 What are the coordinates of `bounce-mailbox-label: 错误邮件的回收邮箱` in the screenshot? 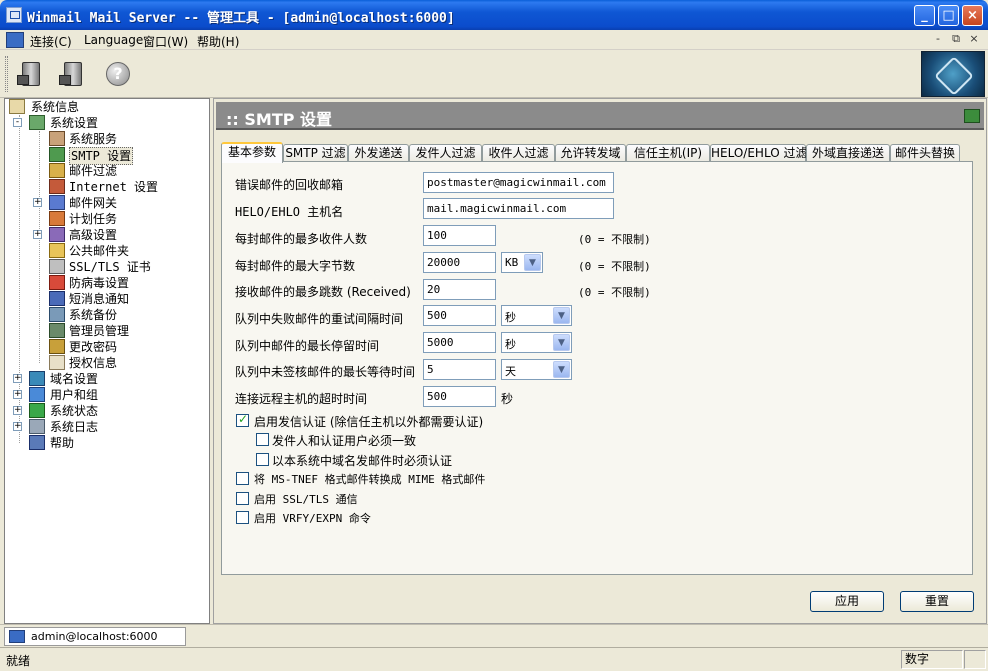 It's located at (289, 185).